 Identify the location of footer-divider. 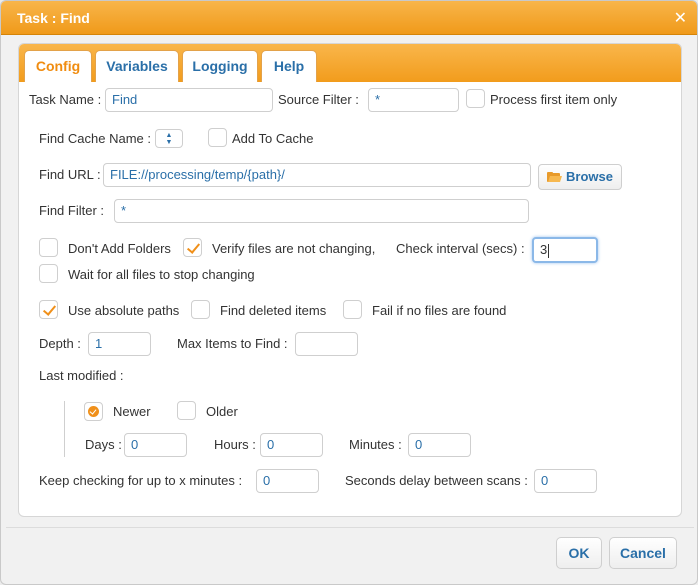
(350, 527).